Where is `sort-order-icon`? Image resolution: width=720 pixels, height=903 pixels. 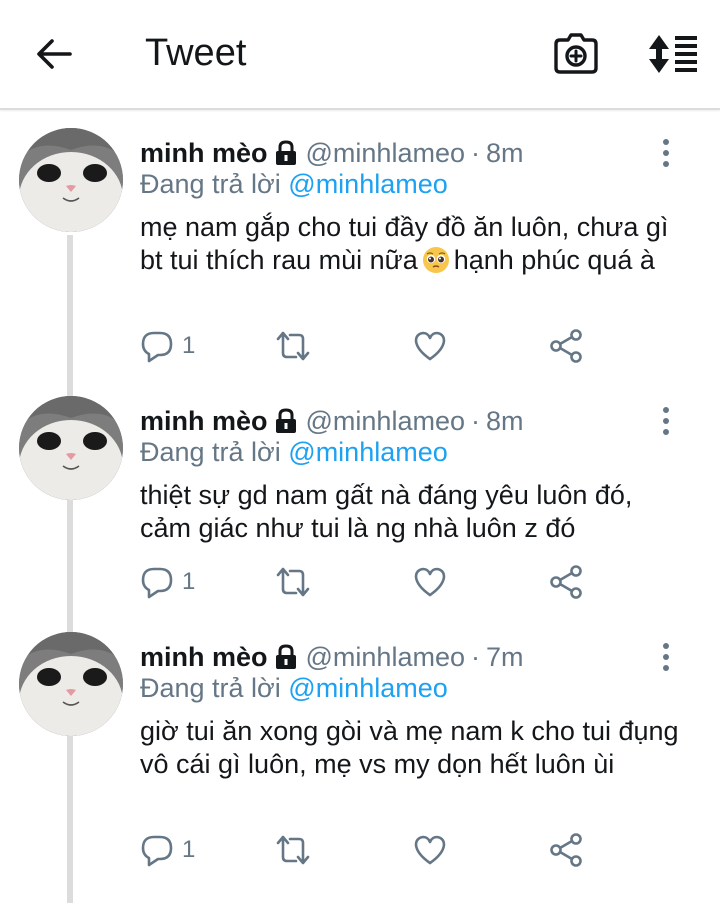 sort-order-icon is located at coordinates (673, 54).